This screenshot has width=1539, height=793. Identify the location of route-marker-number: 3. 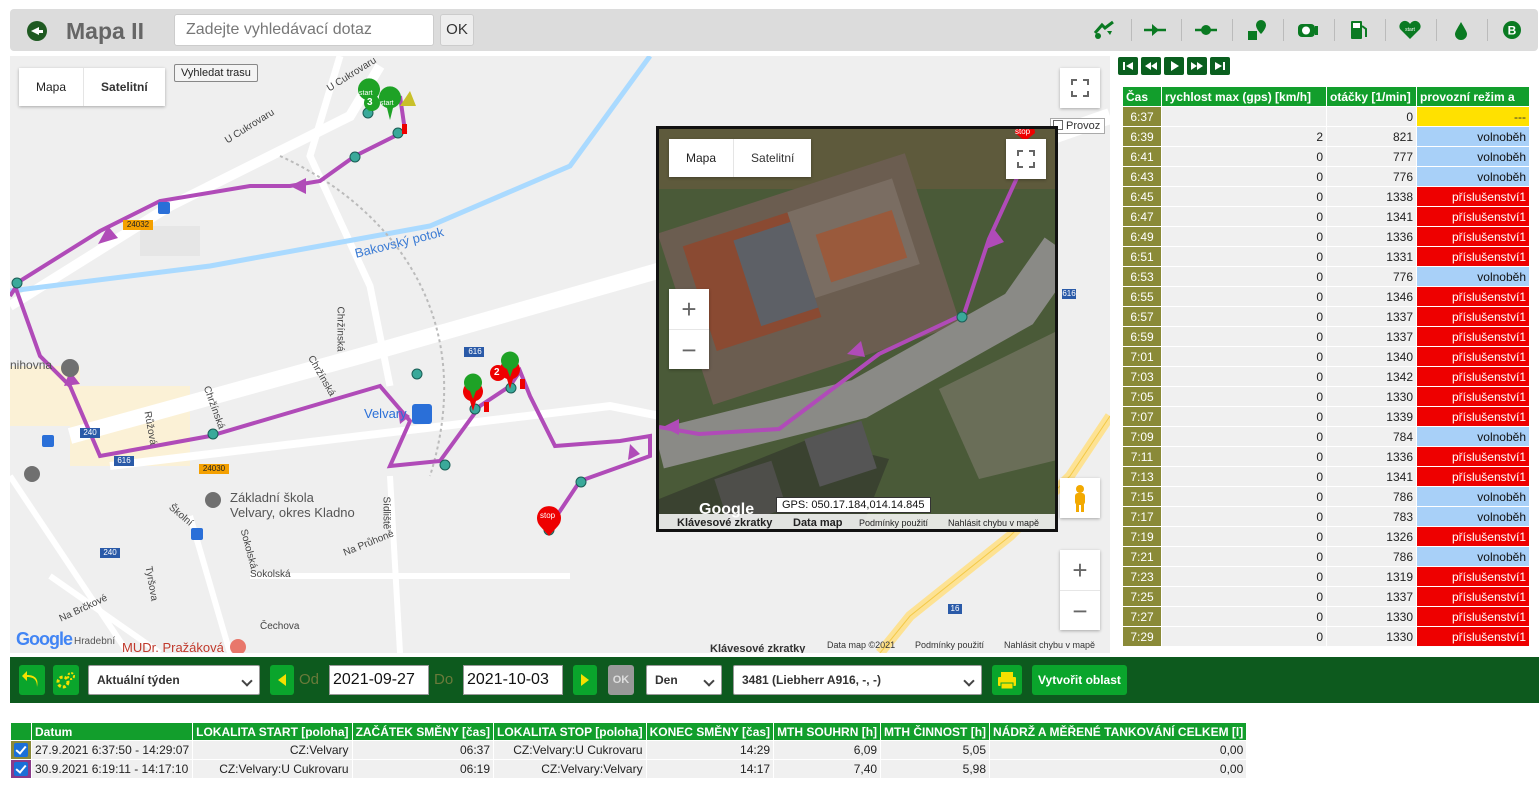
(370, 102).